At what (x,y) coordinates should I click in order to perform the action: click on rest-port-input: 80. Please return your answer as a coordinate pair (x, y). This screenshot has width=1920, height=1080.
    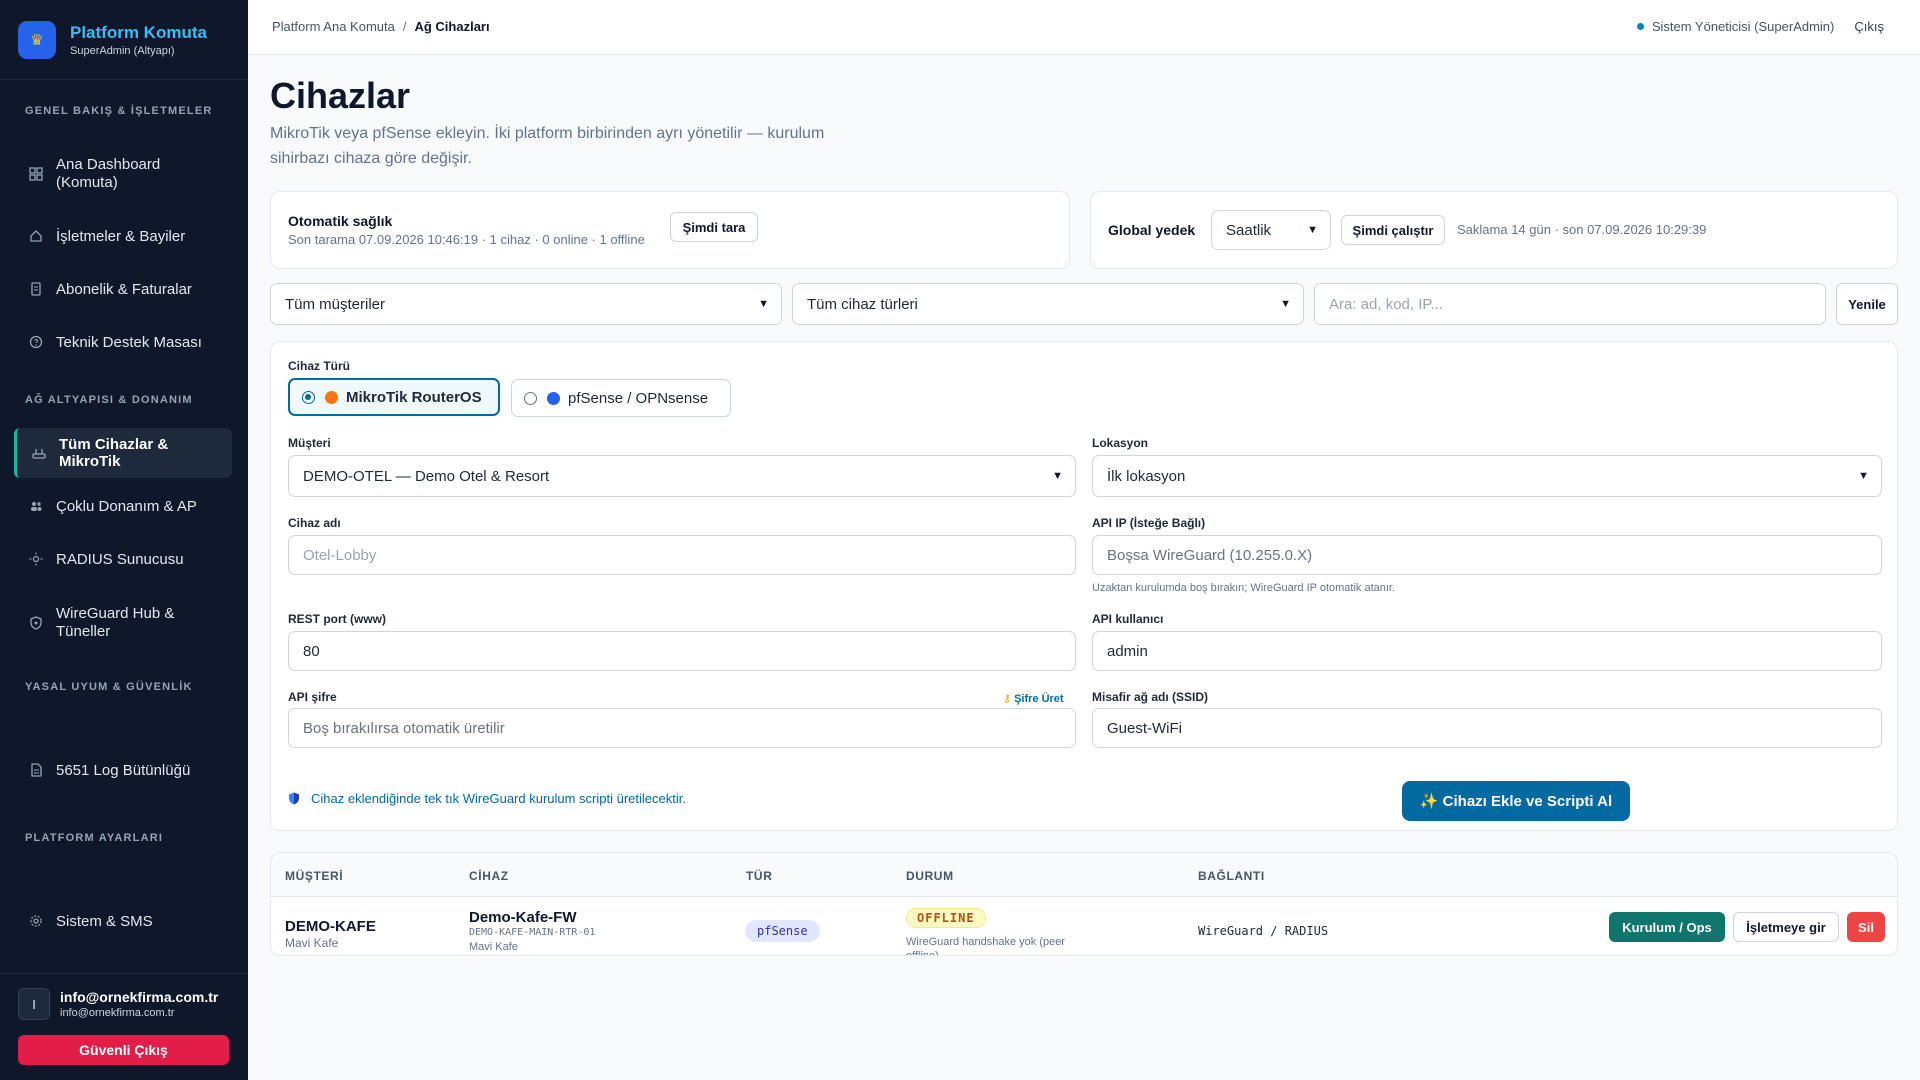
    Looking at the image, I should click on (682, 651).